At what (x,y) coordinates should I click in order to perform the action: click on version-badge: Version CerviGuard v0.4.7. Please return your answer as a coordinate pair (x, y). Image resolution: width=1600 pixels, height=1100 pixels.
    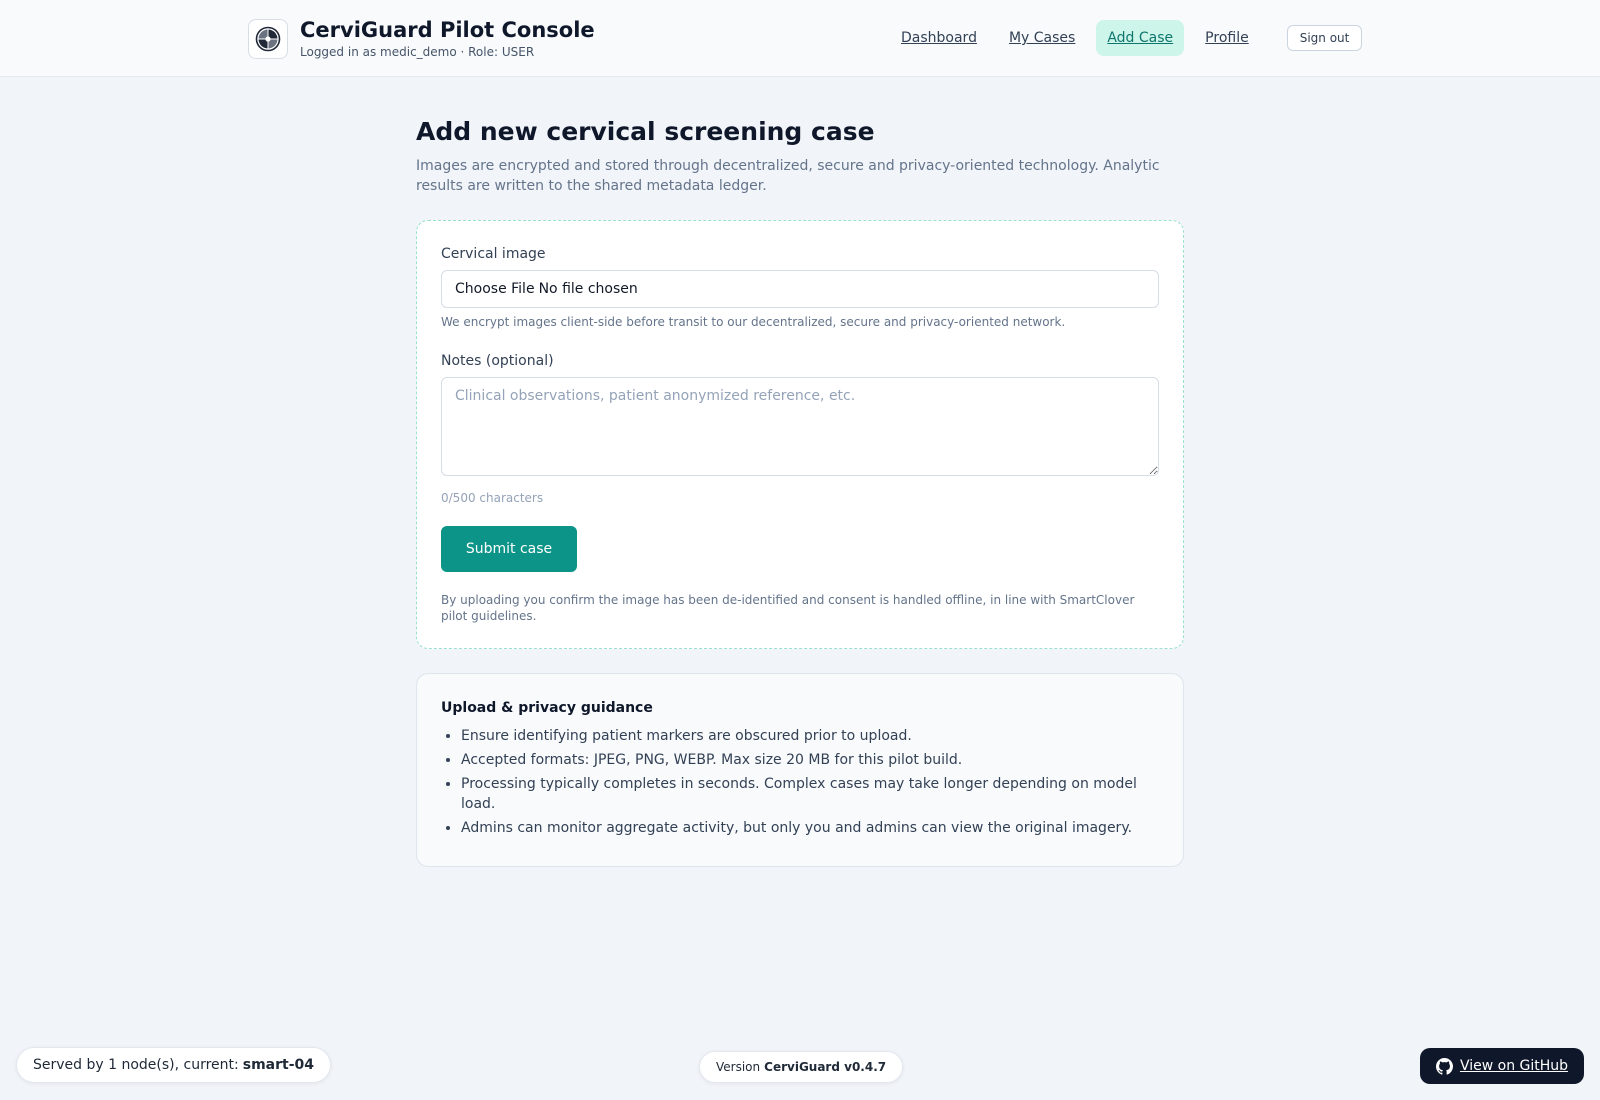
    Looking at the image, I should click on (801, 1067).